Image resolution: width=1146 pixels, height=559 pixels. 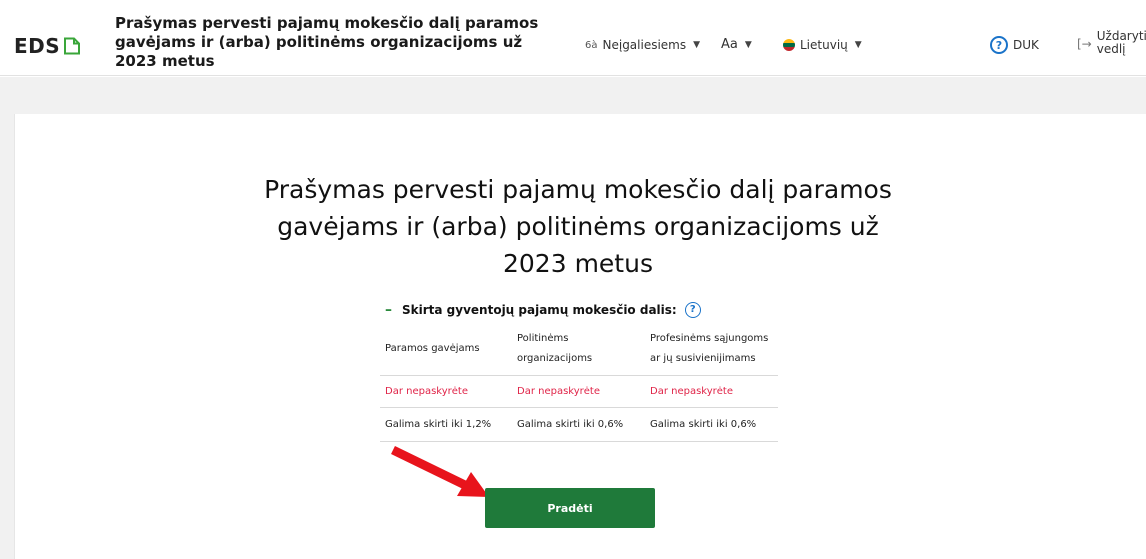 I want to click on column-header: Paramos gavėjams, so click(x=432, y=348).